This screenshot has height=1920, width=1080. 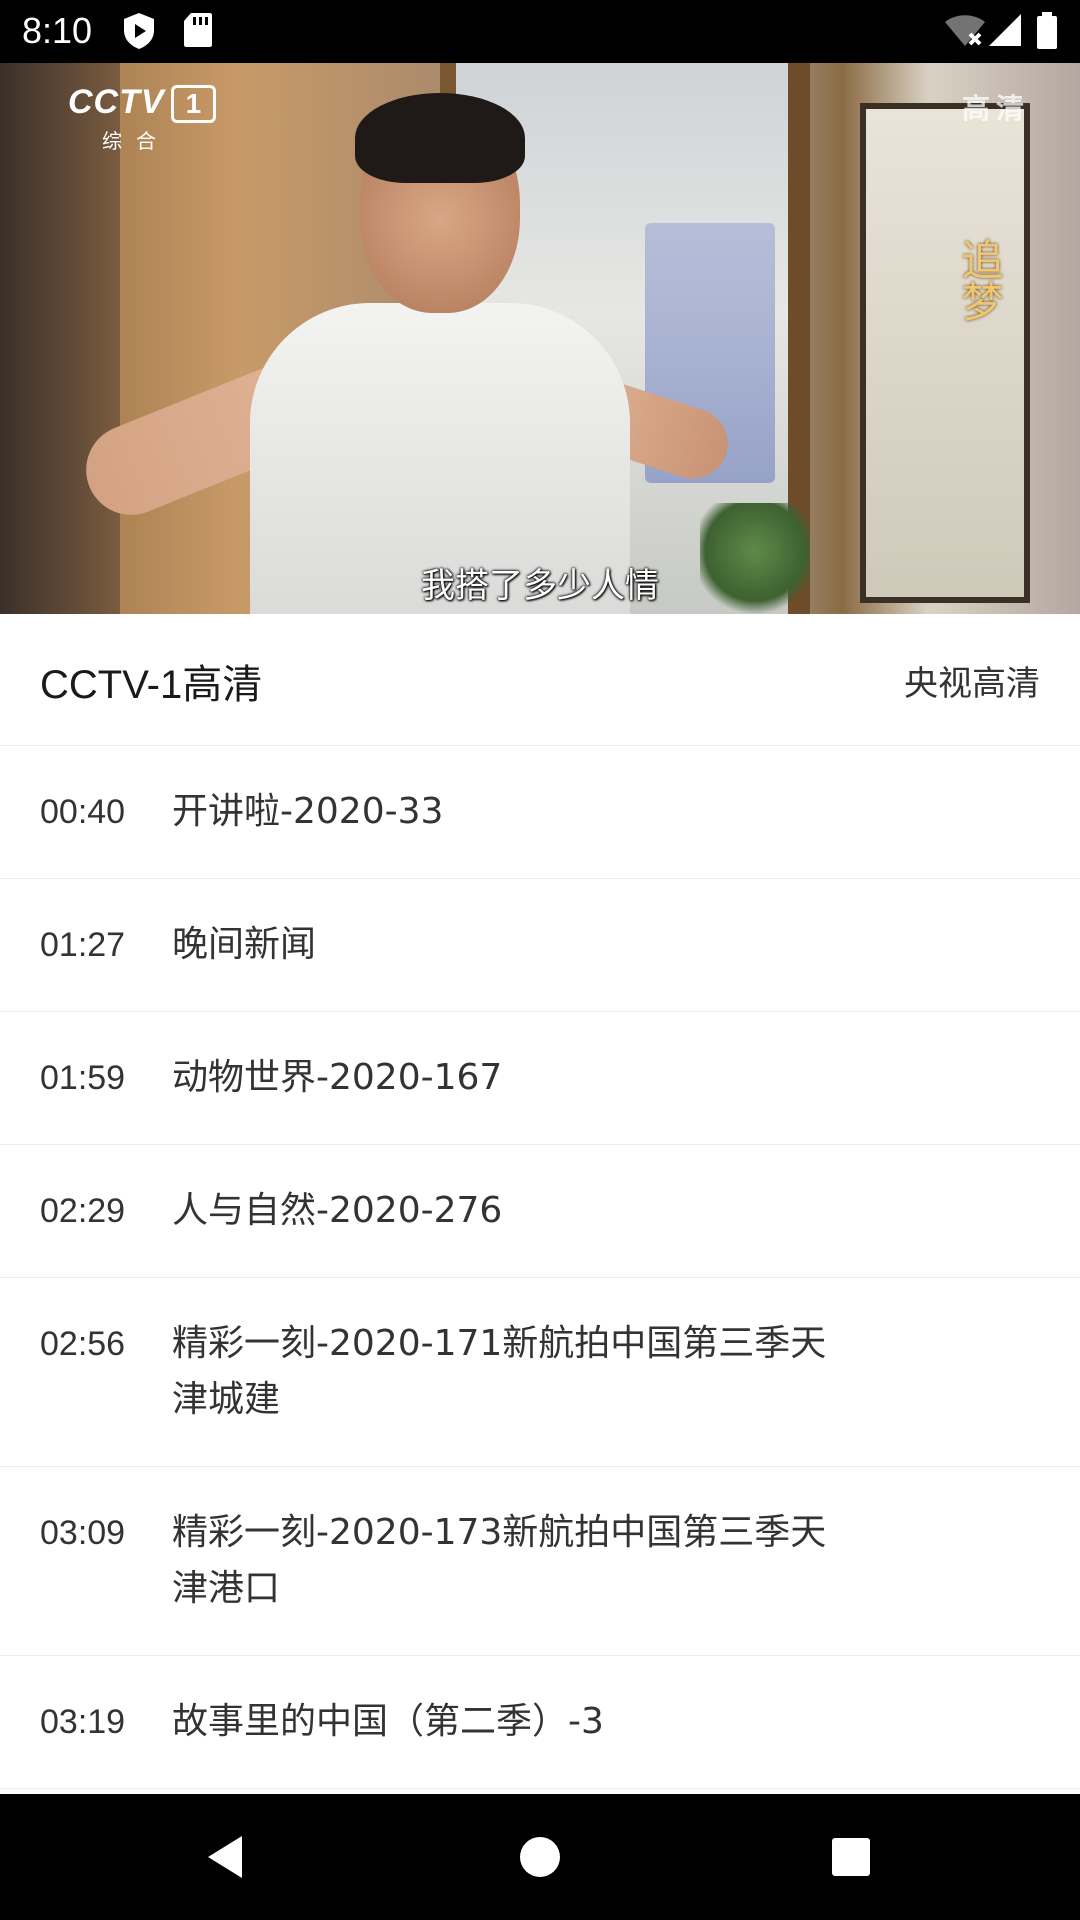 What do you see at coordinates (227, 1857) in the screenshot?
I see `back-icon` at bounding box center [227, 1857].